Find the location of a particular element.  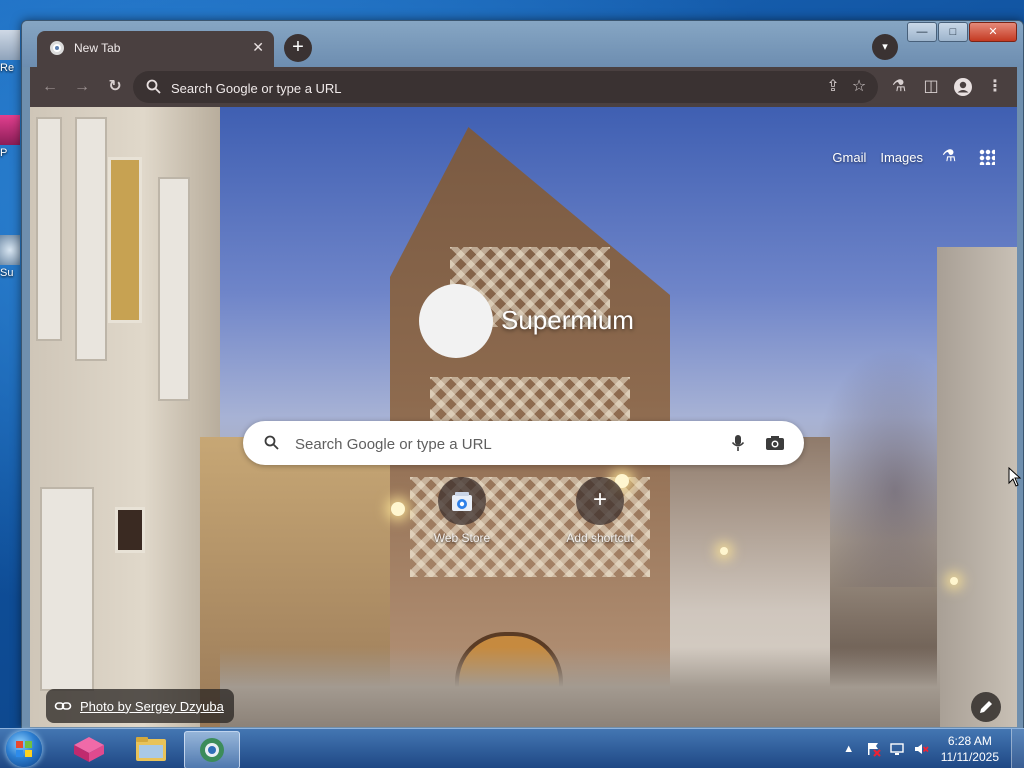

app-cube-icon is located at coordinates (89, 749).